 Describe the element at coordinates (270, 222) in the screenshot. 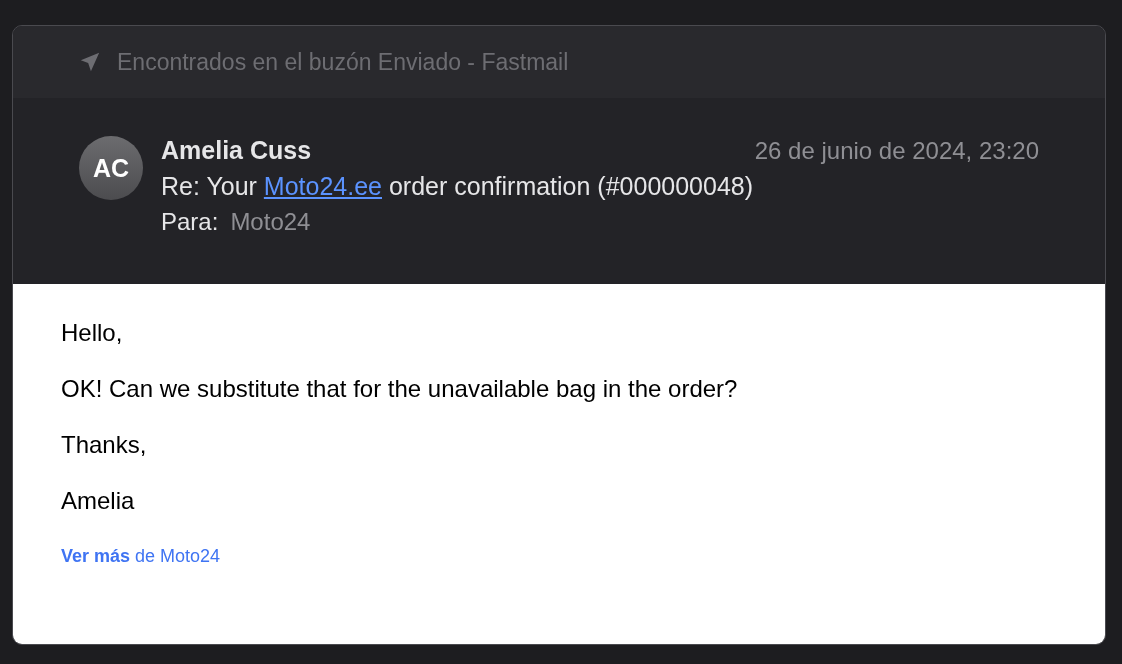

I see `recipient: Moto24` at that location.